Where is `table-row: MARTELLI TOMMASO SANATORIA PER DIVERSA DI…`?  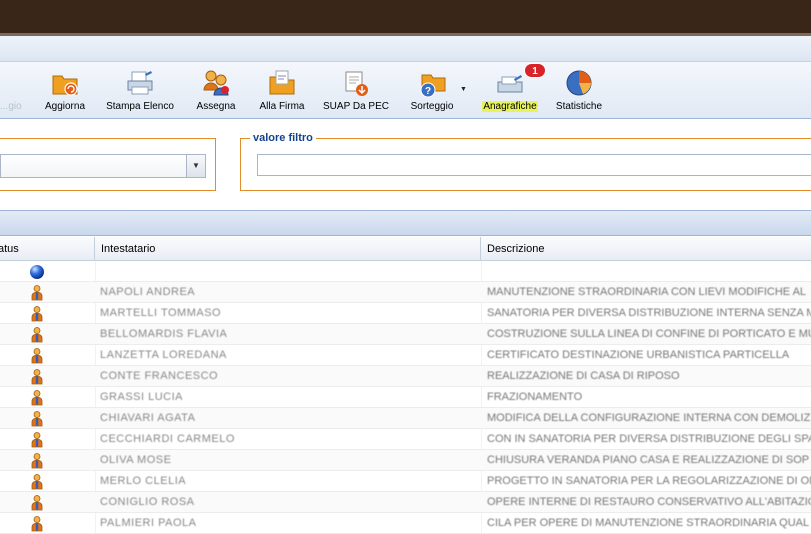
table-row: MARTELLI TOMMASO SANATORIA PER DIVERSA DI… is located at coordinates (405, 313).